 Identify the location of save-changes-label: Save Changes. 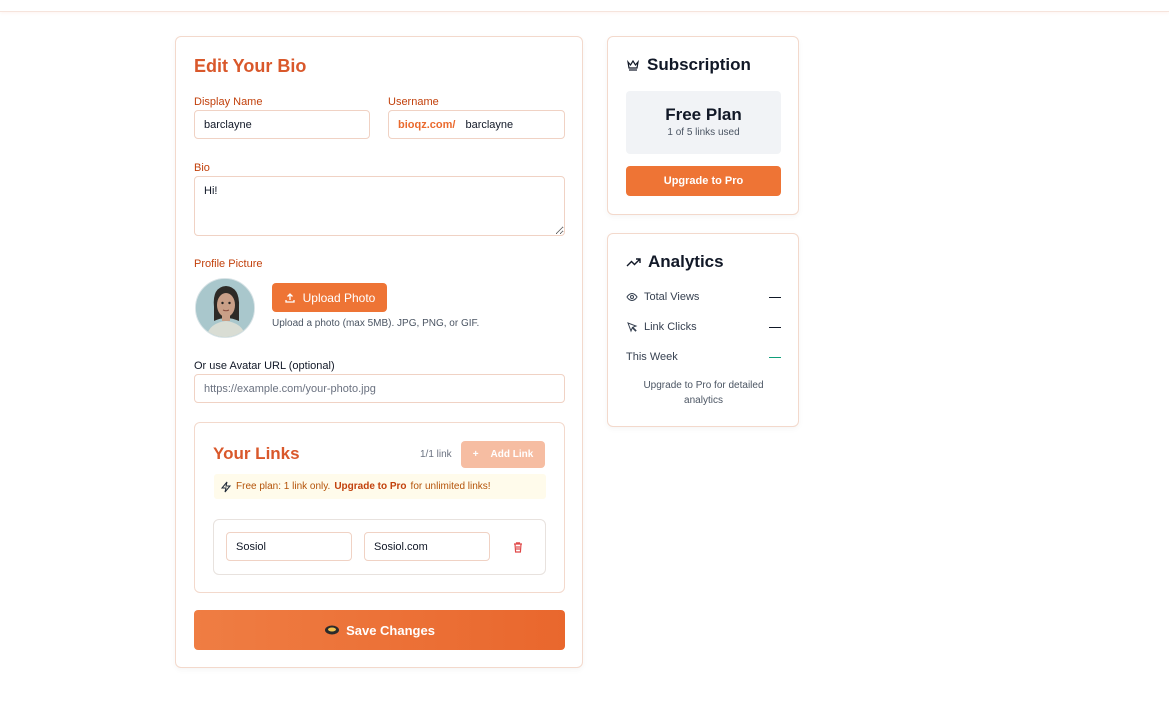
(390, 630).